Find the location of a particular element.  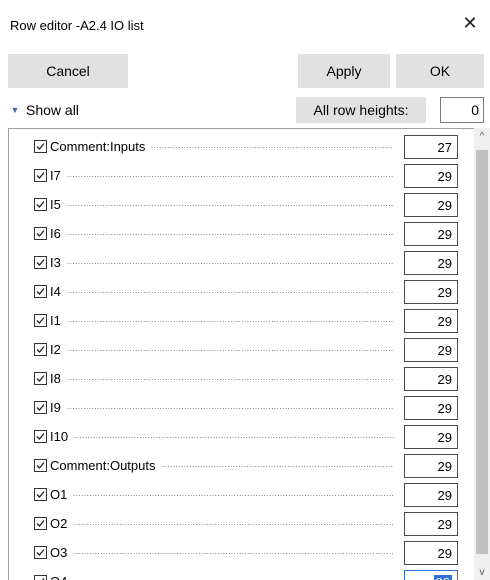

row-label: I8 is located at coordinates (55, 378).